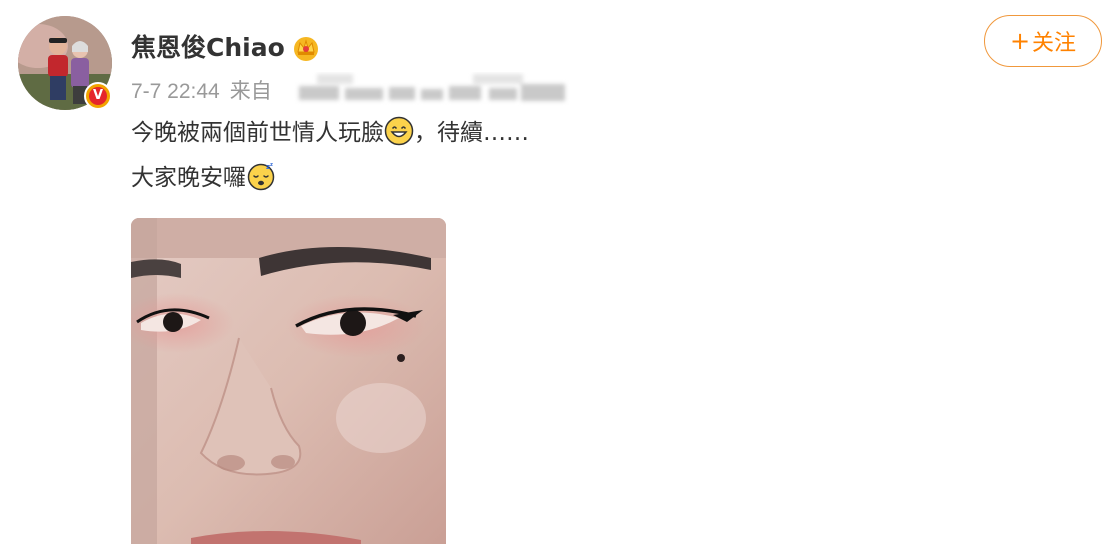 The image size is (1109, 544). Describe the element at coordinates (306, 49) in the screenshot. I see `crown-icon` at that location.